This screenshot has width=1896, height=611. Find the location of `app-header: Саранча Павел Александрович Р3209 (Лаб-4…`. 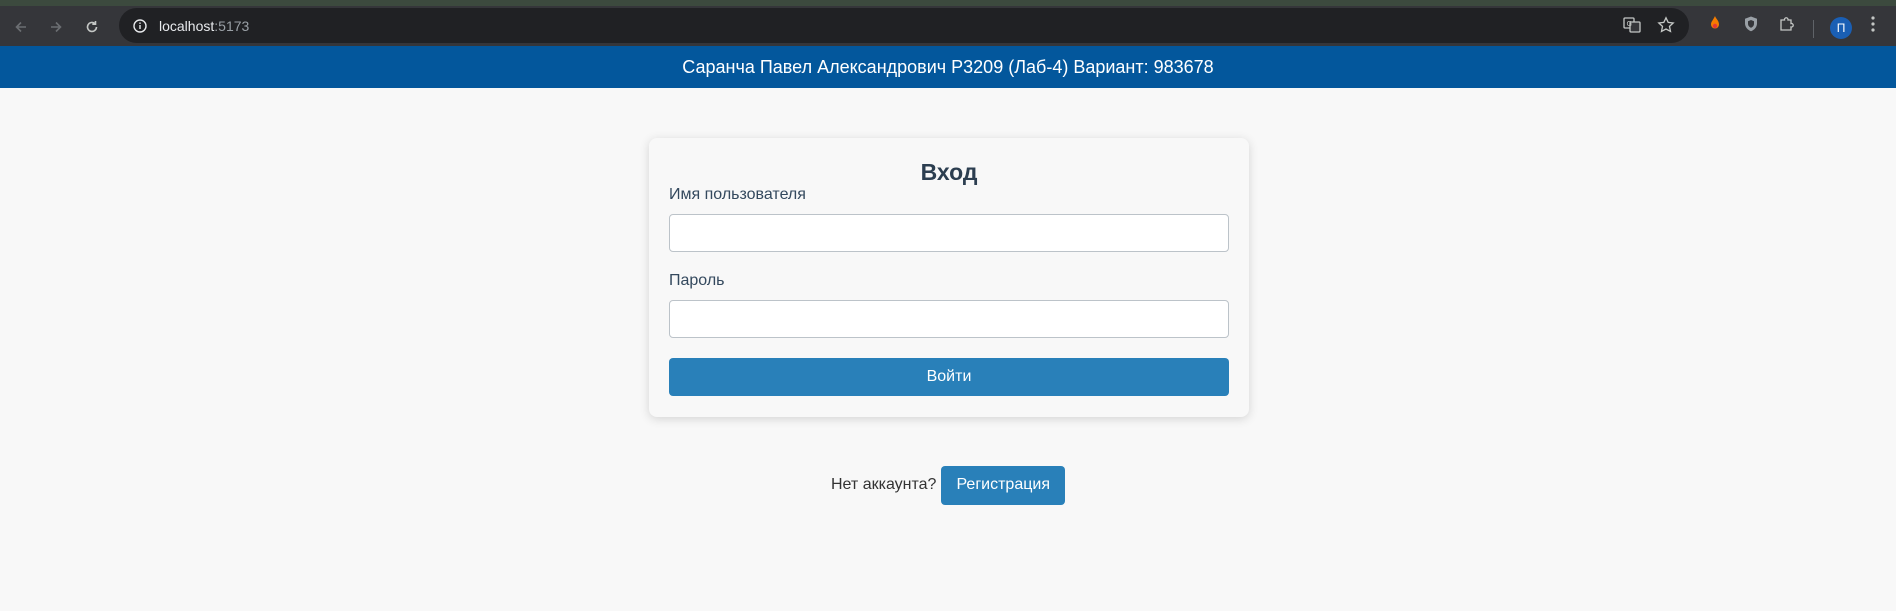

app-header: Саранча Павел Александрович Р3209 (Лаб-4… is located at coordinates (948, 67).